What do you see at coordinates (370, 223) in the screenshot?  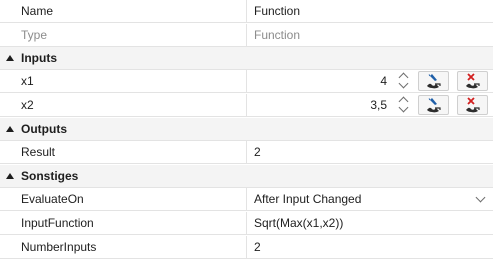 I see `input-function-field: Sqrt(Max(x1,x2))` at bounding box center [370, 223].